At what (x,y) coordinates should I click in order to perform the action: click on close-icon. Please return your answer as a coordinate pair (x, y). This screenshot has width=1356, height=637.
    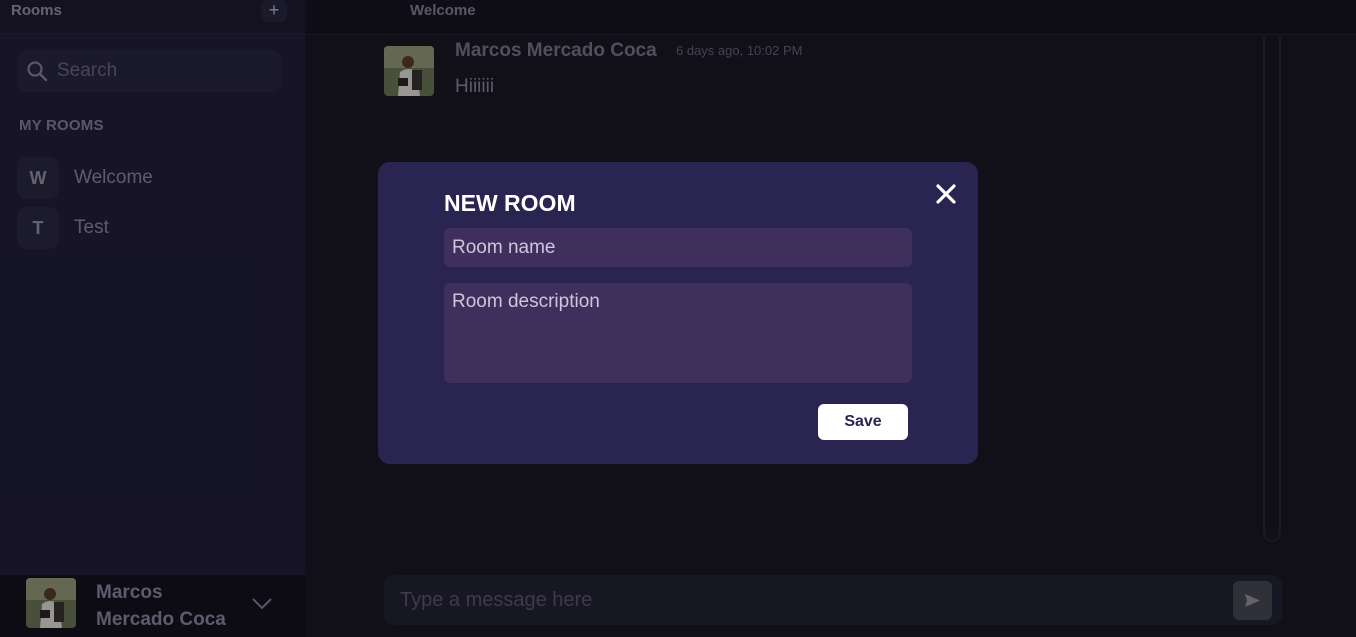
    Looking at the image, I should click on (946, 194).